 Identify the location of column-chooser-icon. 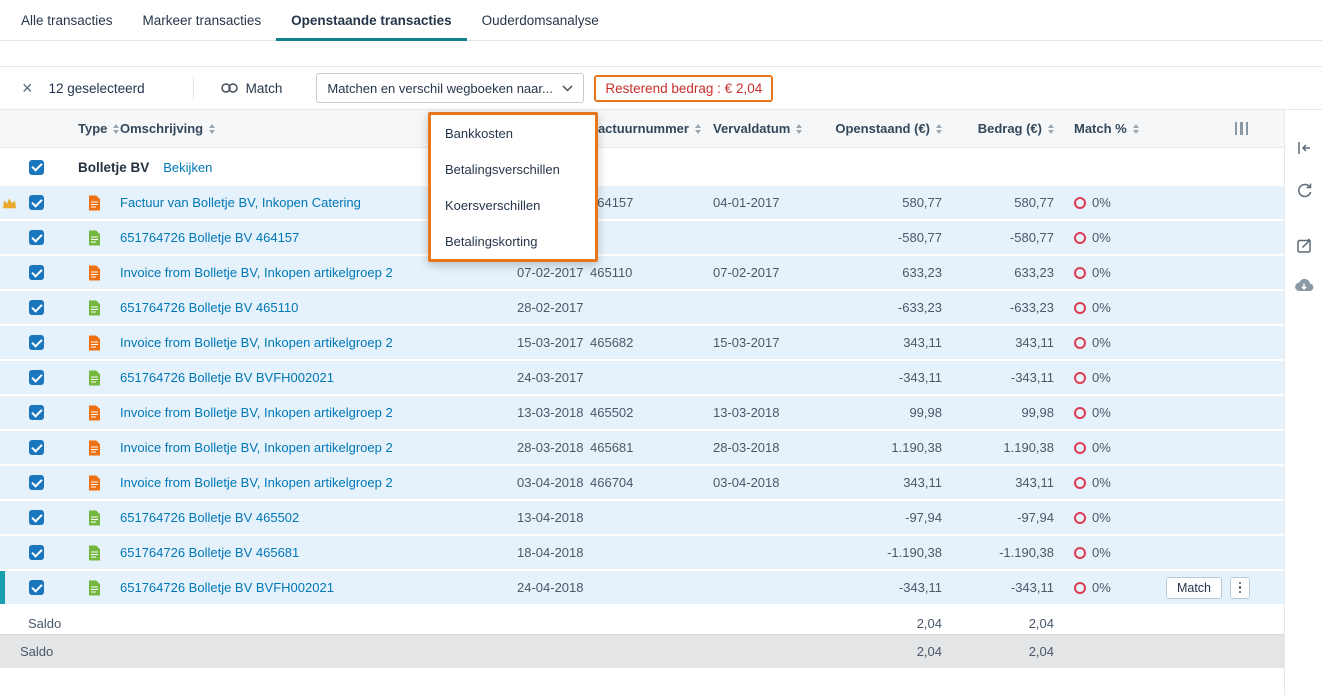
(1241, 128).